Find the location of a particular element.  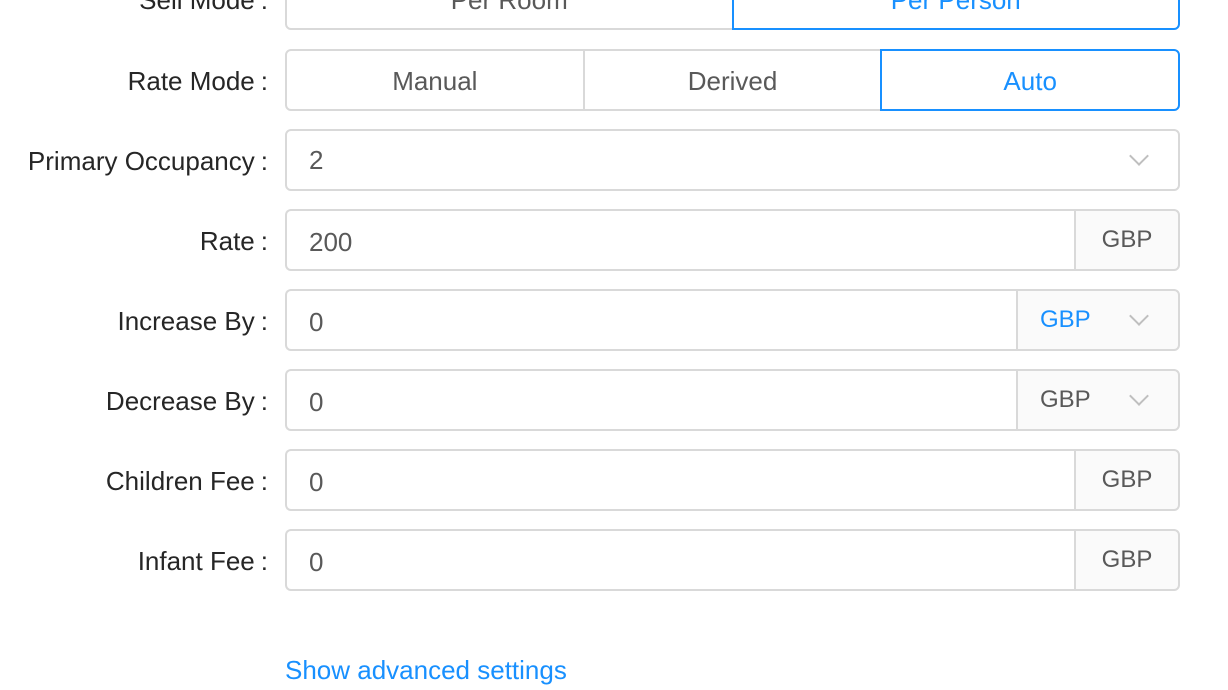

decrease-by-input: 0 is located at coordinates (650, 400).